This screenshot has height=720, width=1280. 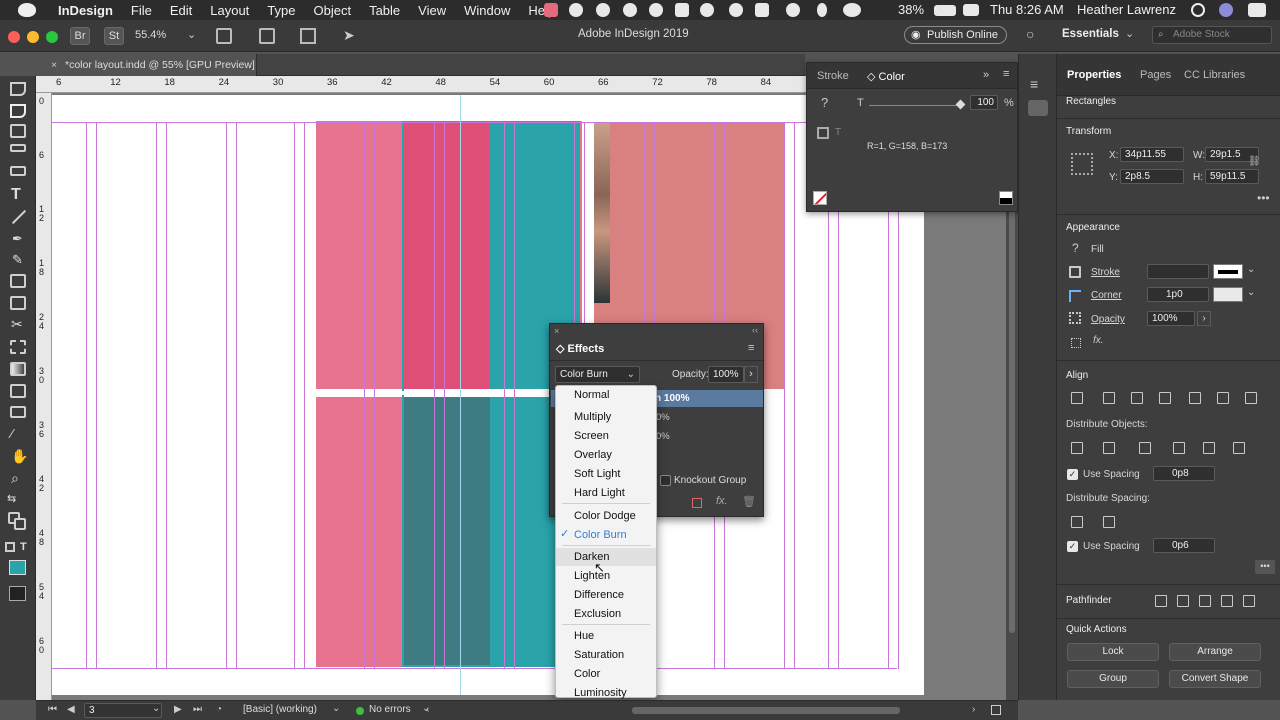 I want to click on close-window-button, so click(x=14, y=37).